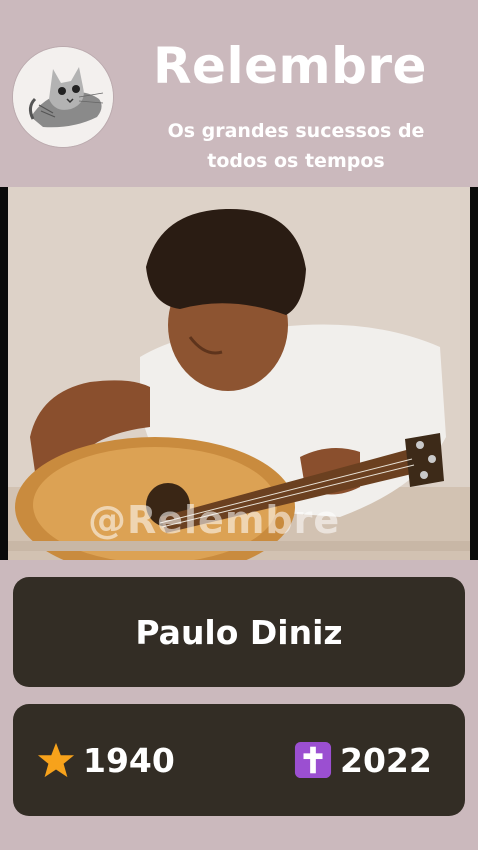 The image size is (478, 850). I want to click on app-title: Relembre, so click(290, 66).